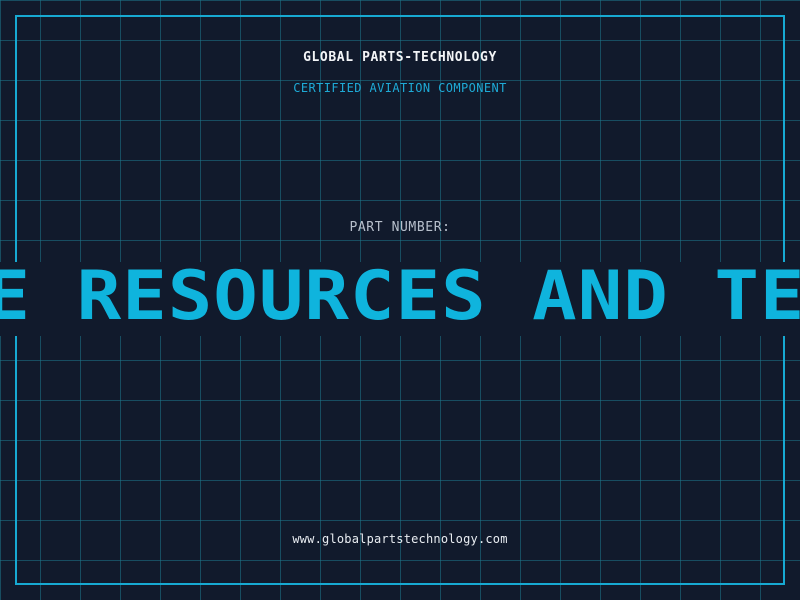 The height and width of the screenshot is (600, 800). I want to click on certification-subtitle: CERTIFIED AVIATION COMPONENT, so click(400, 88).